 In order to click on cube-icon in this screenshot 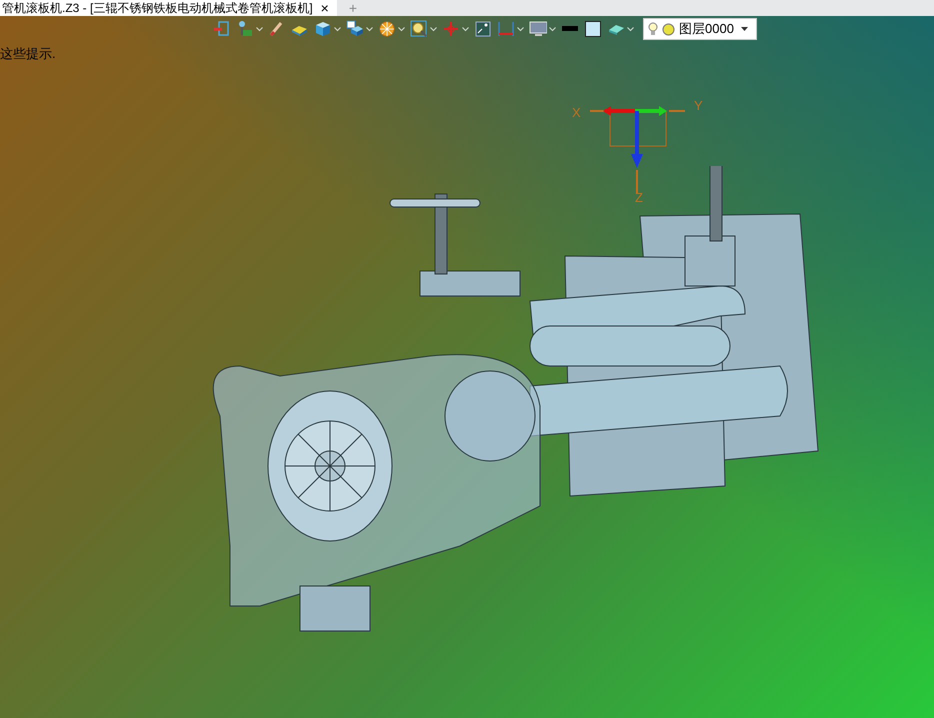, I will do `click(323, 29)`.